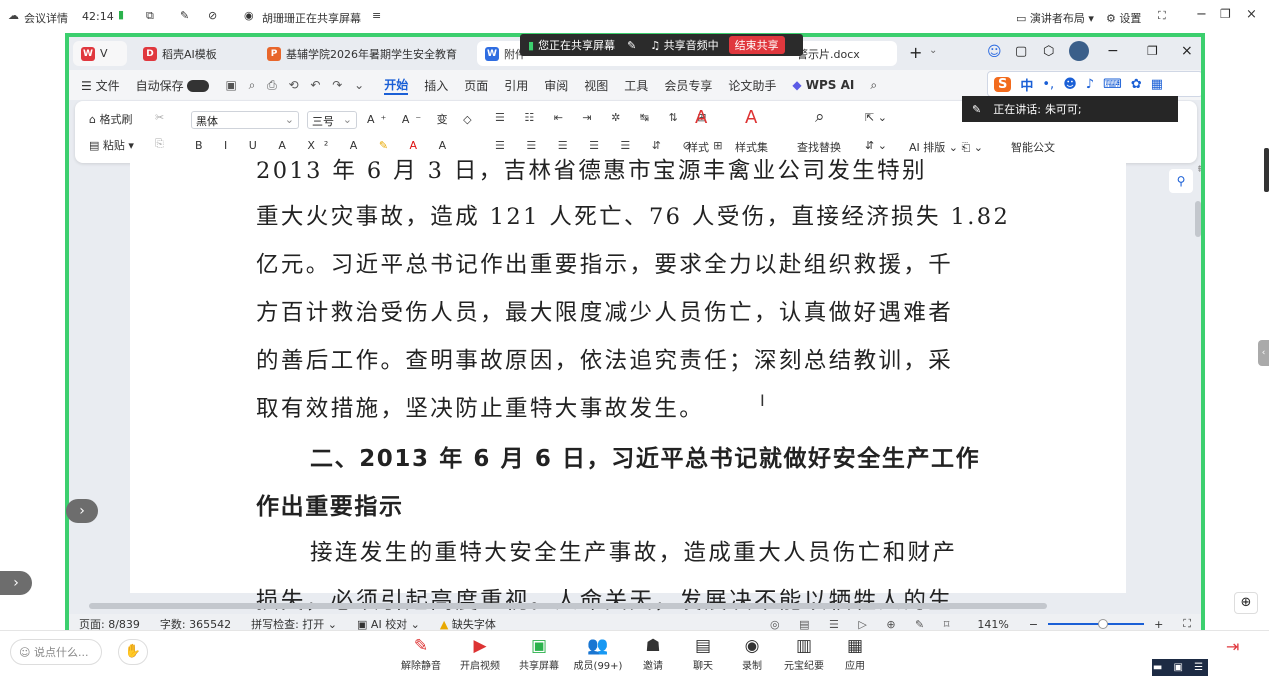 The width and height of the screenshot is (1269, 676). What do you see at coordinates (1112, 84) in the screenshot?
I see `keyboard-icon: ⌨` at bounding box center [1112, 84].